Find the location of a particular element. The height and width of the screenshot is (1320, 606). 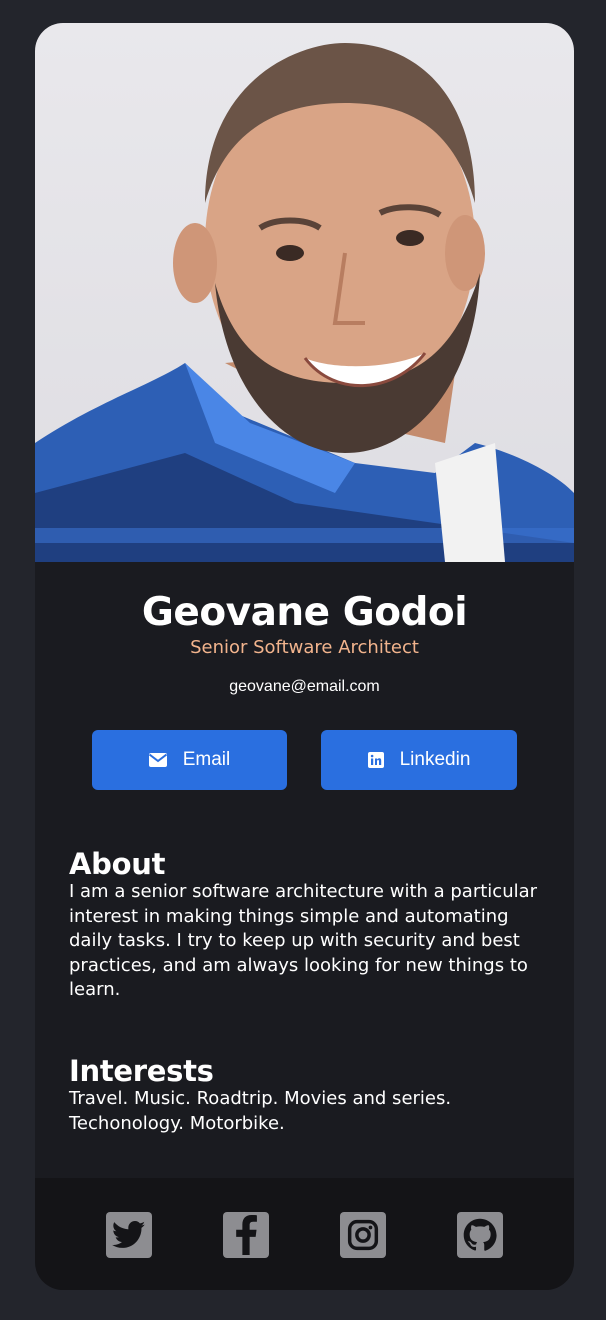

github-icon is located at coordinates (480, 1235).